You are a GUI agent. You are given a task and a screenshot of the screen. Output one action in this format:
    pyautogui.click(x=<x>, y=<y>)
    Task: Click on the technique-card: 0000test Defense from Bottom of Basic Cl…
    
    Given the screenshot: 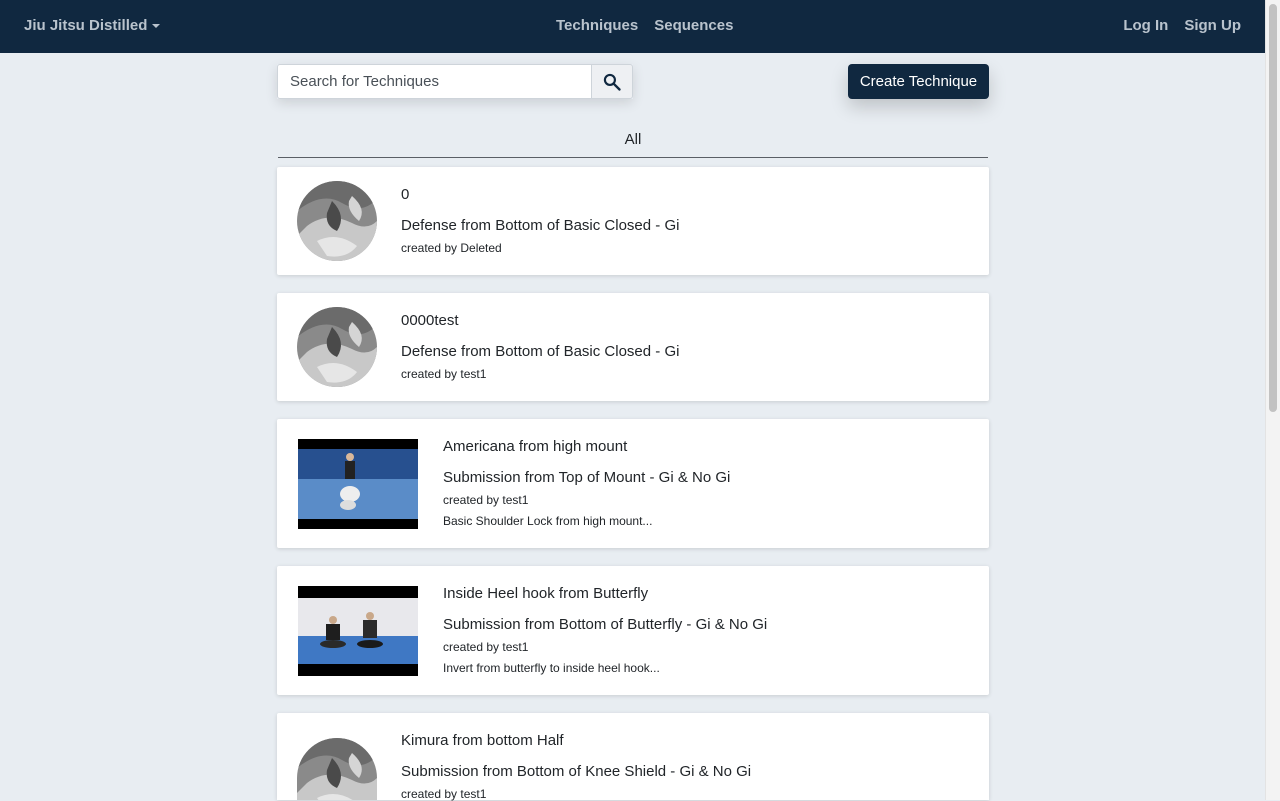 What is the action you would take?
    pyautogui.click(x=633, y=347)
    